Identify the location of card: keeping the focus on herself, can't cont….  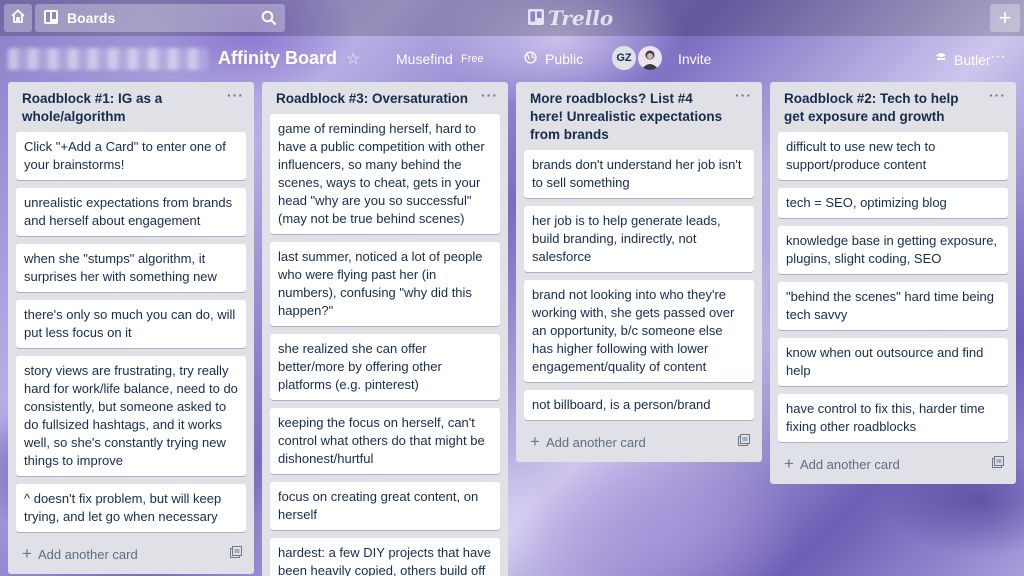
(385, 441).